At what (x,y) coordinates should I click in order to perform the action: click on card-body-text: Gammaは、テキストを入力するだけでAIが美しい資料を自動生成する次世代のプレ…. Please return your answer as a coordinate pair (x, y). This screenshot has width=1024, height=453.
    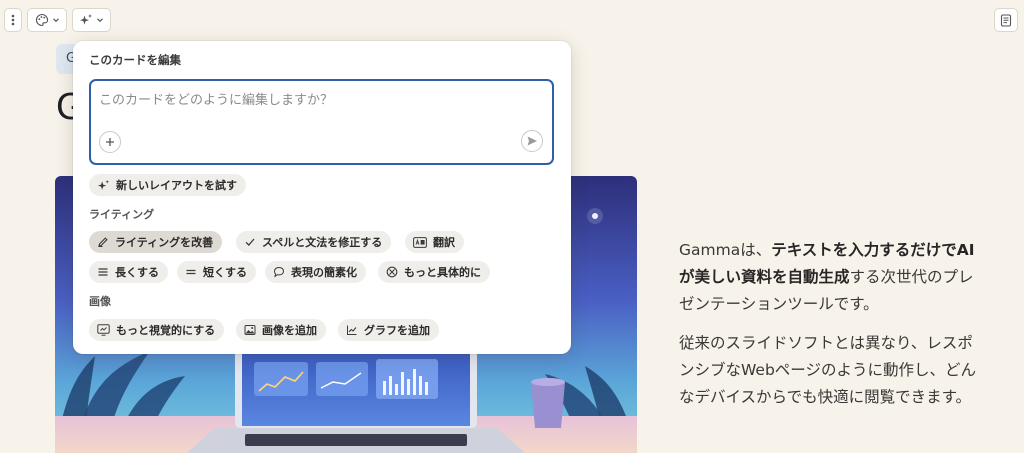
    Looking at the image, I should click on (829, 330).